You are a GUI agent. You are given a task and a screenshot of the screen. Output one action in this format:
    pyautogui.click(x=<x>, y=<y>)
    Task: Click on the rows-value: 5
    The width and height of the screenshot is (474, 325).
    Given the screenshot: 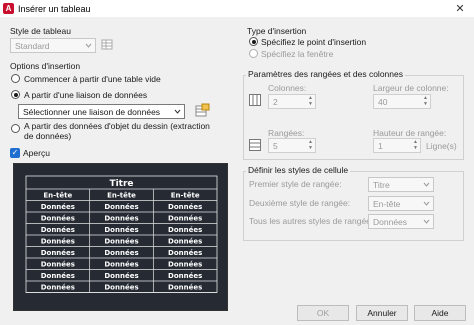 What is the action you would take?
    pyautogui.click(x=275, y=145)
    